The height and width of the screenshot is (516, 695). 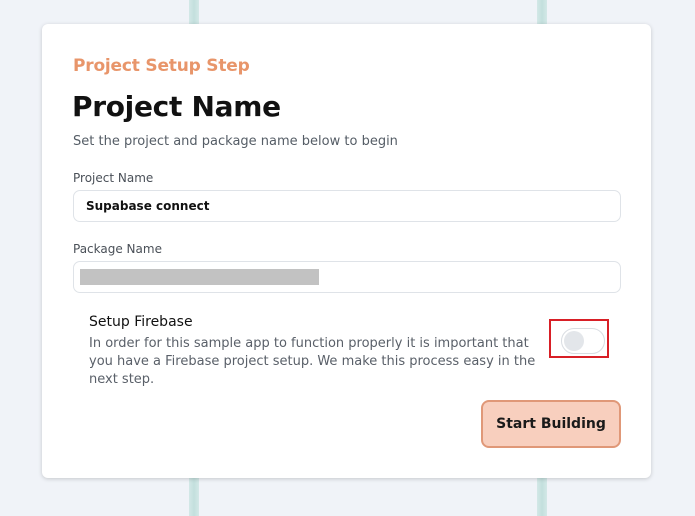 I want to click on project-name-input, so click(x=347, y=206).